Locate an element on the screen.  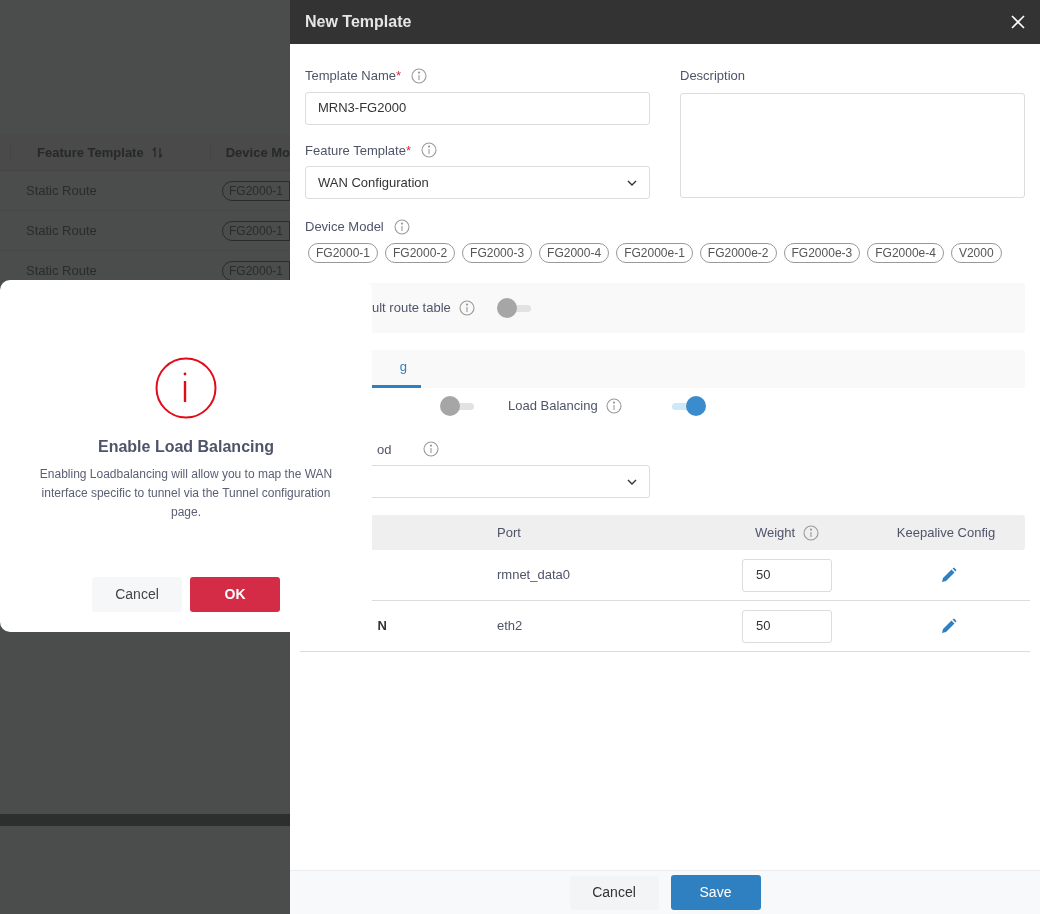
column-header: Port is located at coordinates (509, 532).